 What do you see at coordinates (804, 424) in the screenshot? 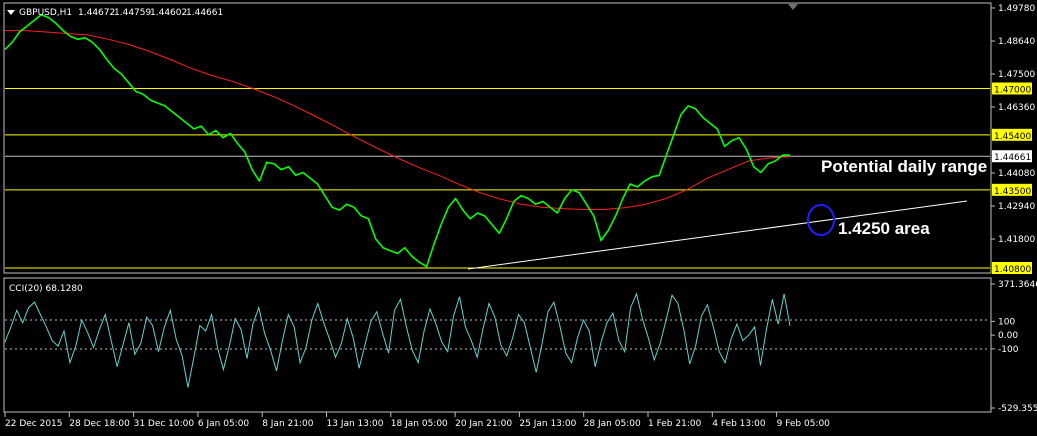
I see `time-tick-label: 9 Feb 05:00` at bounding box center [804, 424].